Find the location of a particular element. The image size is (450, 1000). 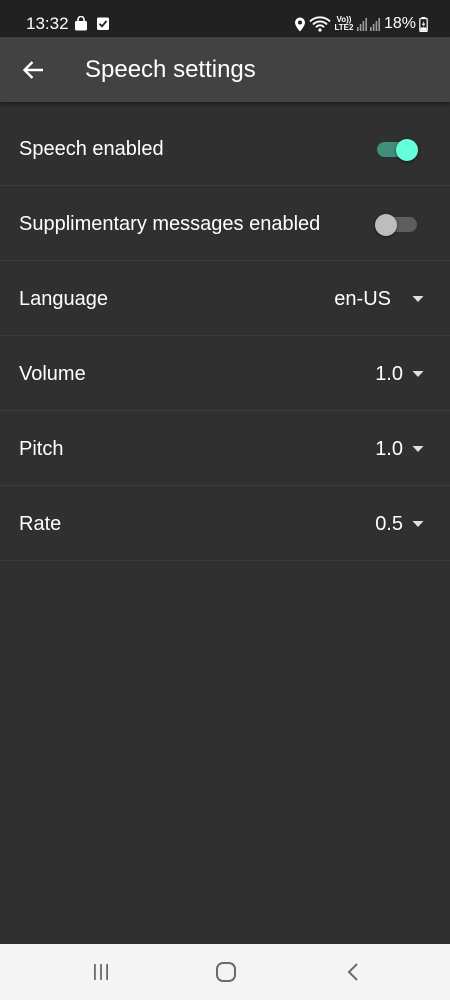

pitch-dropdown: 1.0 is located at coordinates (399, 449).